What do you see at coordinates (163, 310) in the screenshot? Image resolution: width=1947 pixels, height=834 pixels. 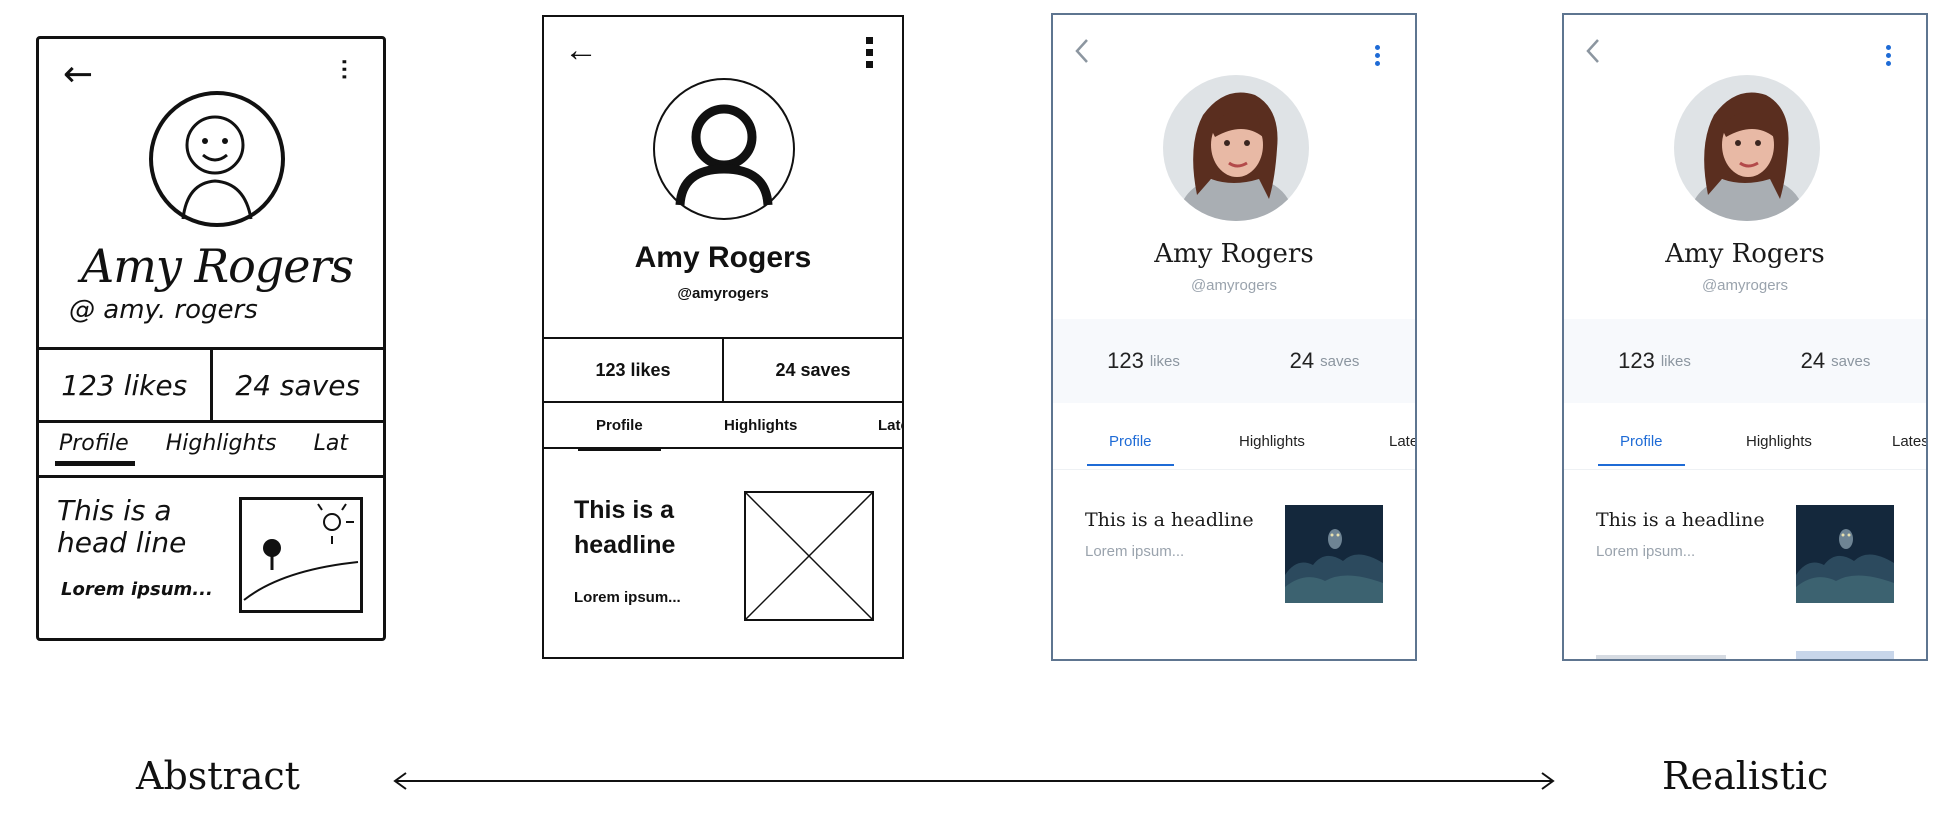 I see `profile-handle: @ amy. rogers` at bounding box center [163, 310].